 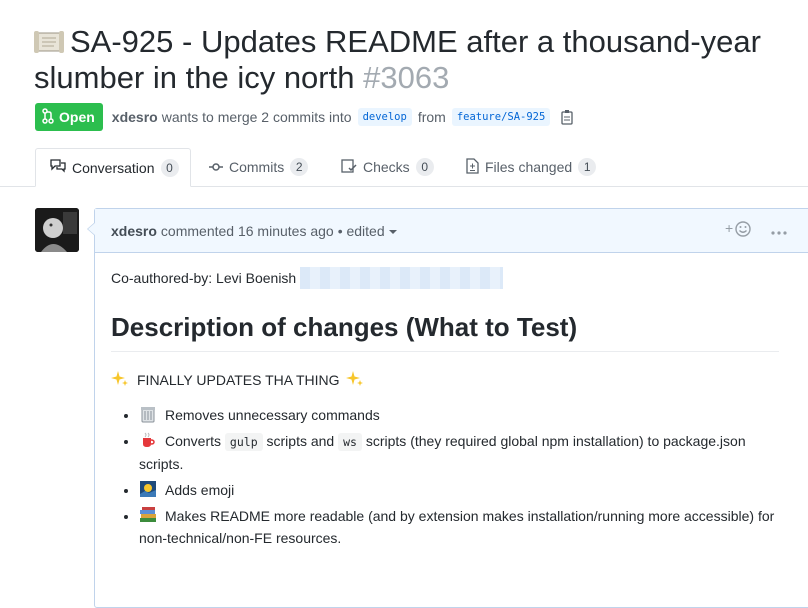 What do you see at coordinates (406, 77) in the screenshot?
I see `pr-number: #3063` at bounding box center [406, 77].